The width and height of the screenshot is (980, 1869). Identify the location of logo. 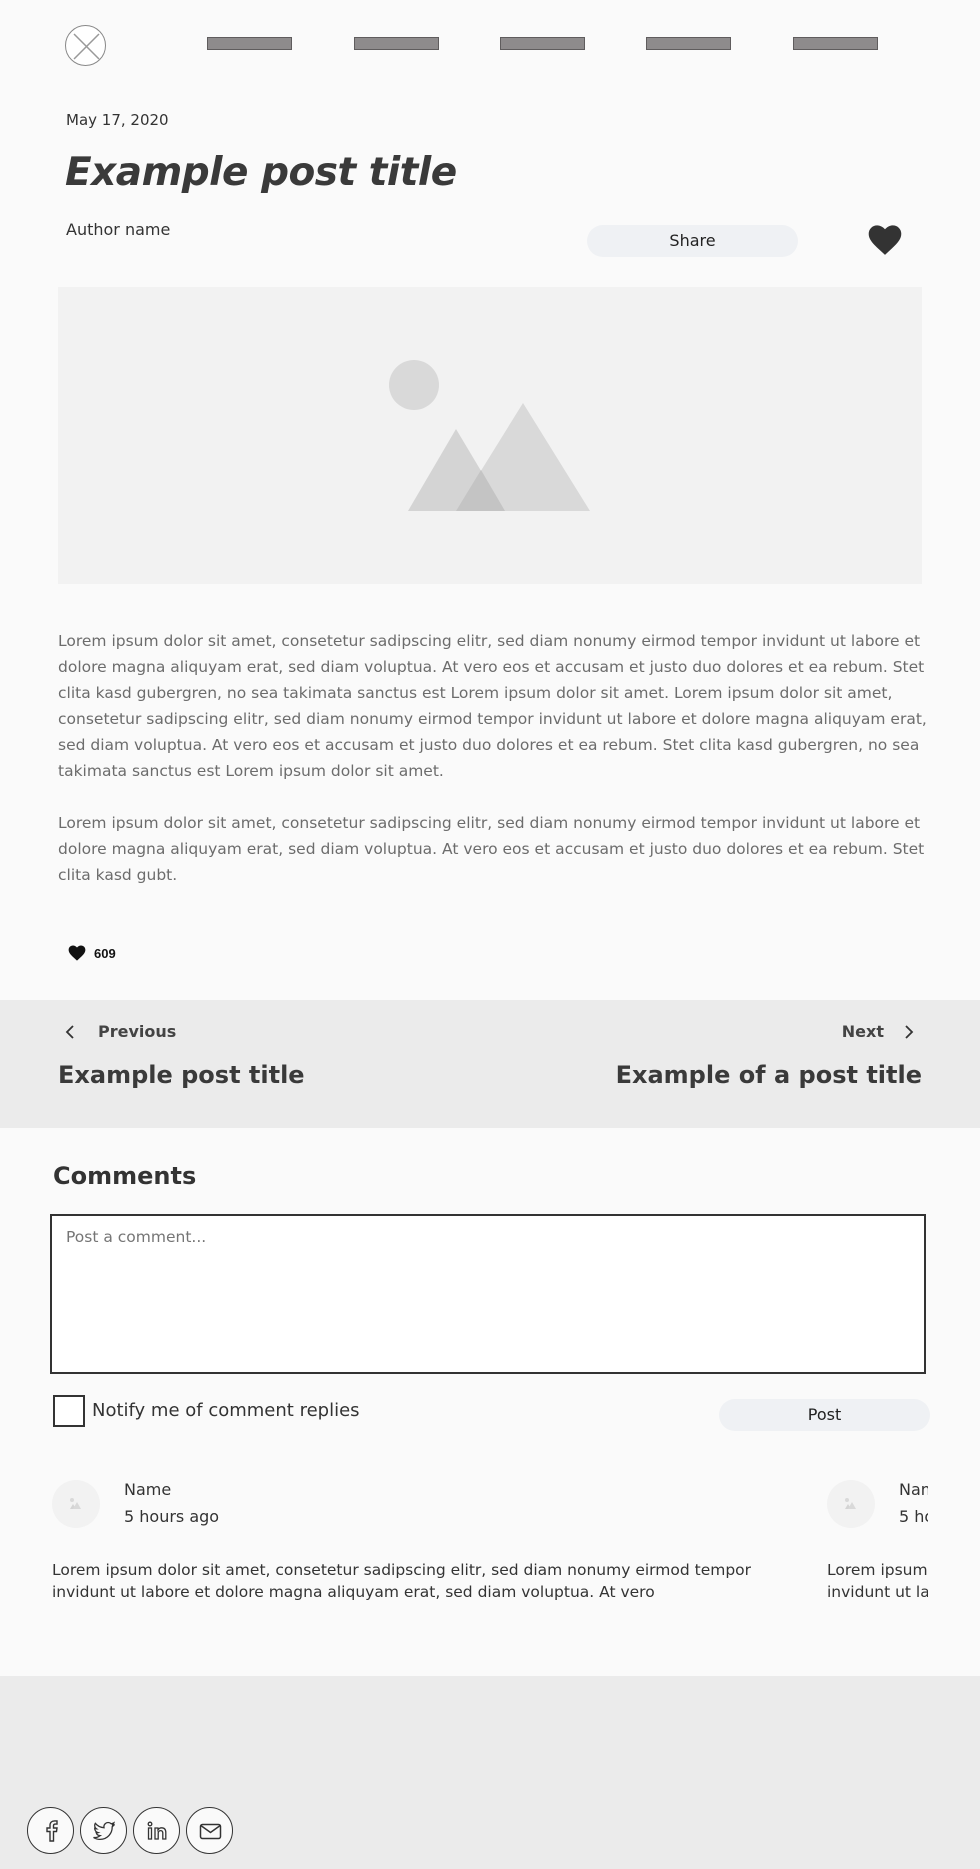
(85, 45).